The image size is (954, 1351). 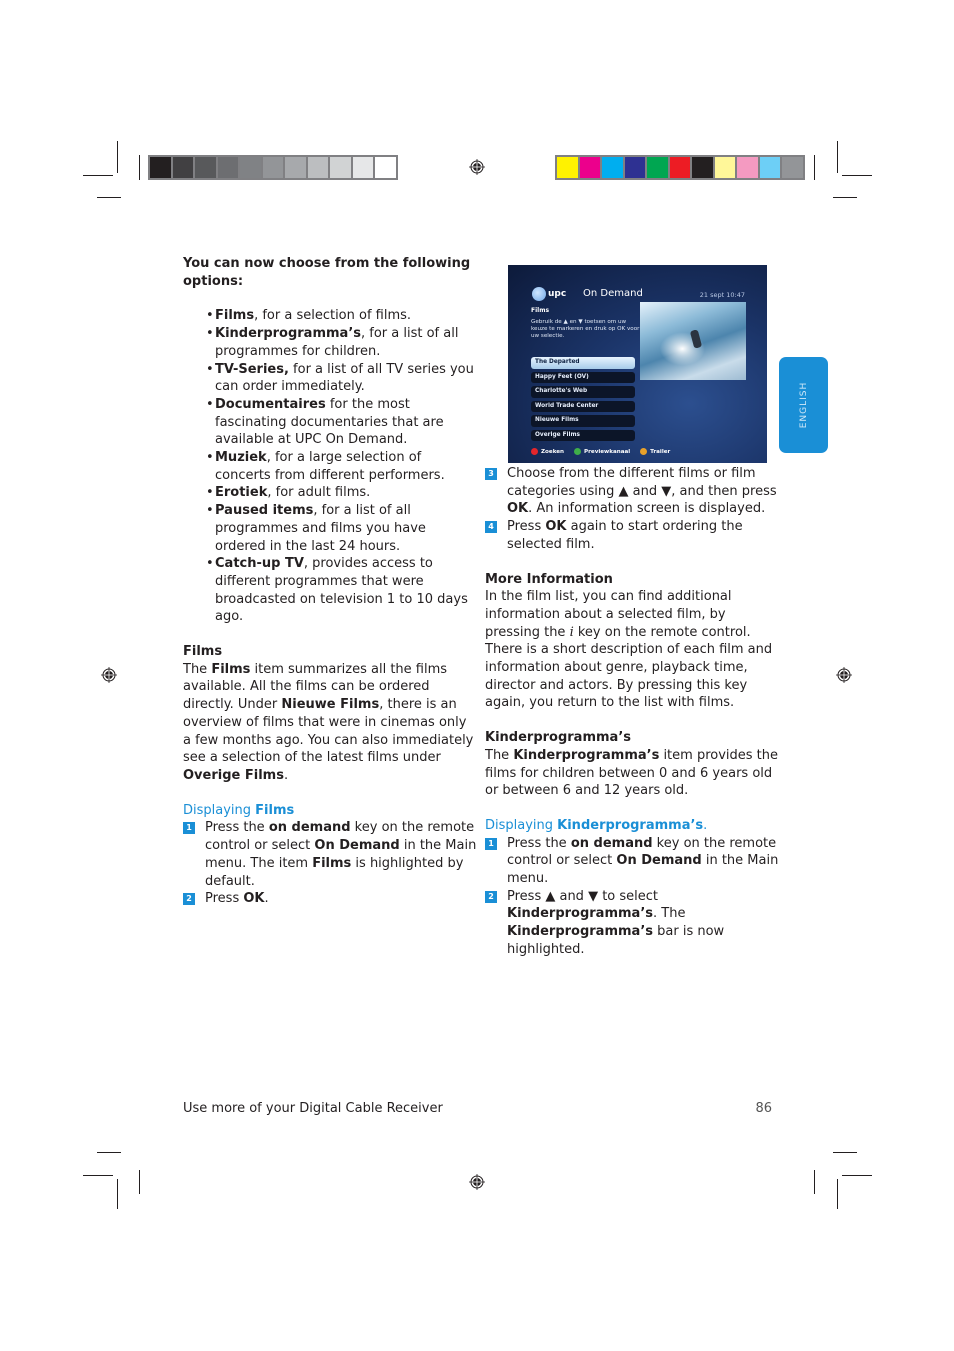 What do you see at coordinates (583, 435) in the screenshot?
I see `tv-menu-item: Overige Films` at bounding box center [583, 435].